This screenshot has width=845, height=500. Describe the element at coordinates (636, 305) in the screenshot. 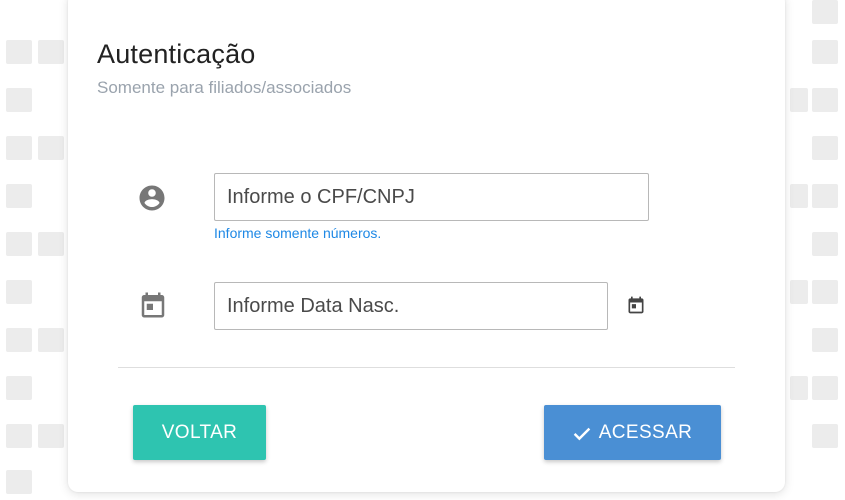

I see `calendar-picker-icon` at that location.